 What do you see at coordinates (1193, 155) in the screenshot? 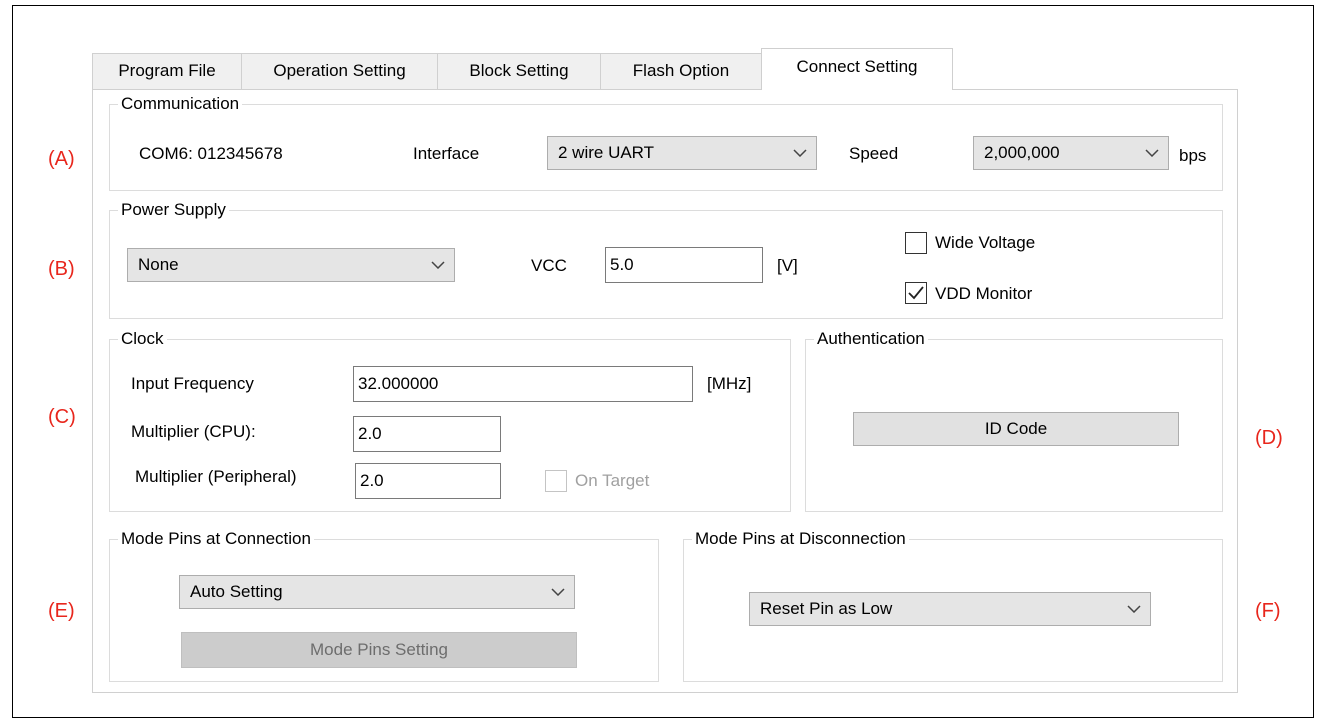
I see `speed-unit: bps` at bounding box center [1193, 155].